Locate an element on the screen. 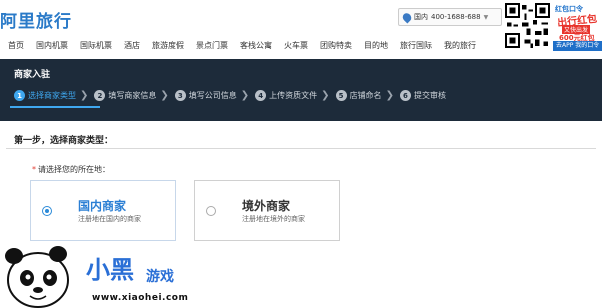  step-label: 上传资质文件 is located at coordinates (293, 95).